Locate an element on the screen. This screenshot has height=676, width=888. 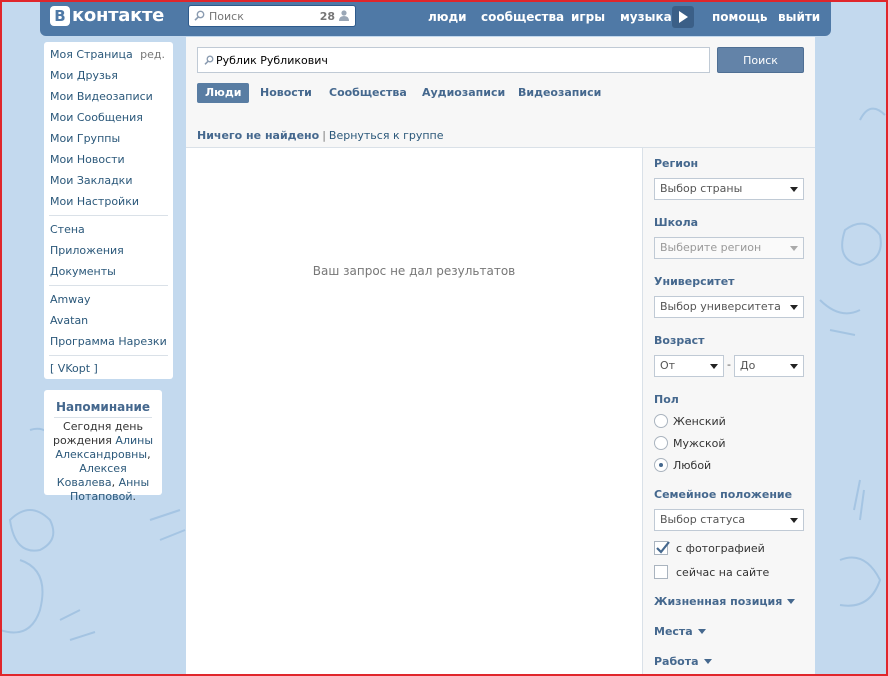
reminder-divider is located at coordinates (103, 417).